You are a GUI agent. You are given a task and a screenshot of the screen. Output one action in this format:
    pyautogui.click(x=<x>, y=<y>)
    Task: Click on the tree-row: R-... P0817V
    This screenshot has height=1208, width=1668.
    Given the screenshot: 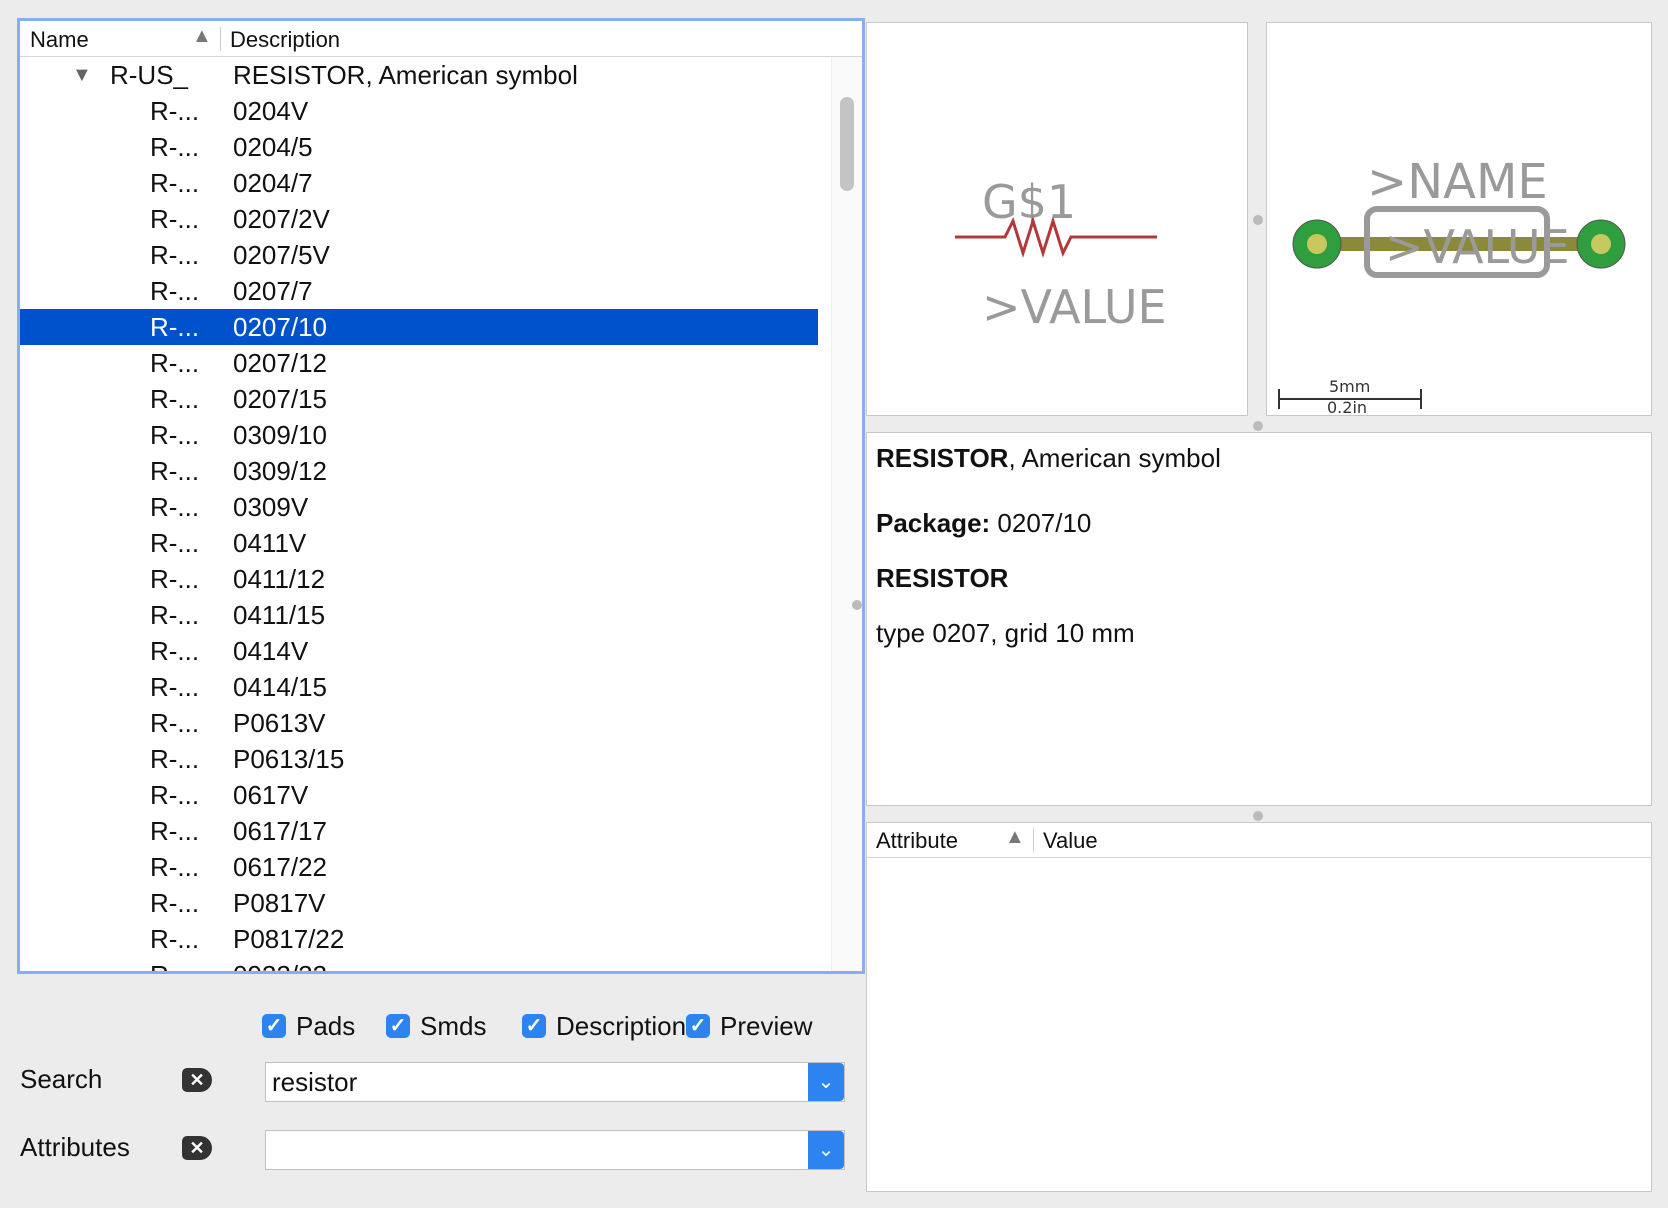 What is the action you would take?
    pyautogui.click(x=419, y=903)
    